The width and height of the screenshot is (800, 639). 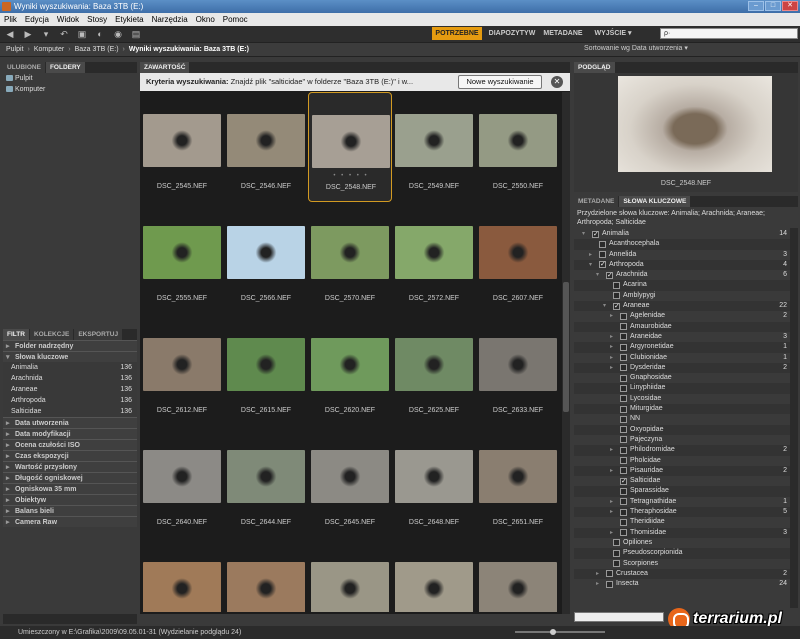 I want to click on thumbnail: DSC_2607.NEF, so click(x=518, y=259).